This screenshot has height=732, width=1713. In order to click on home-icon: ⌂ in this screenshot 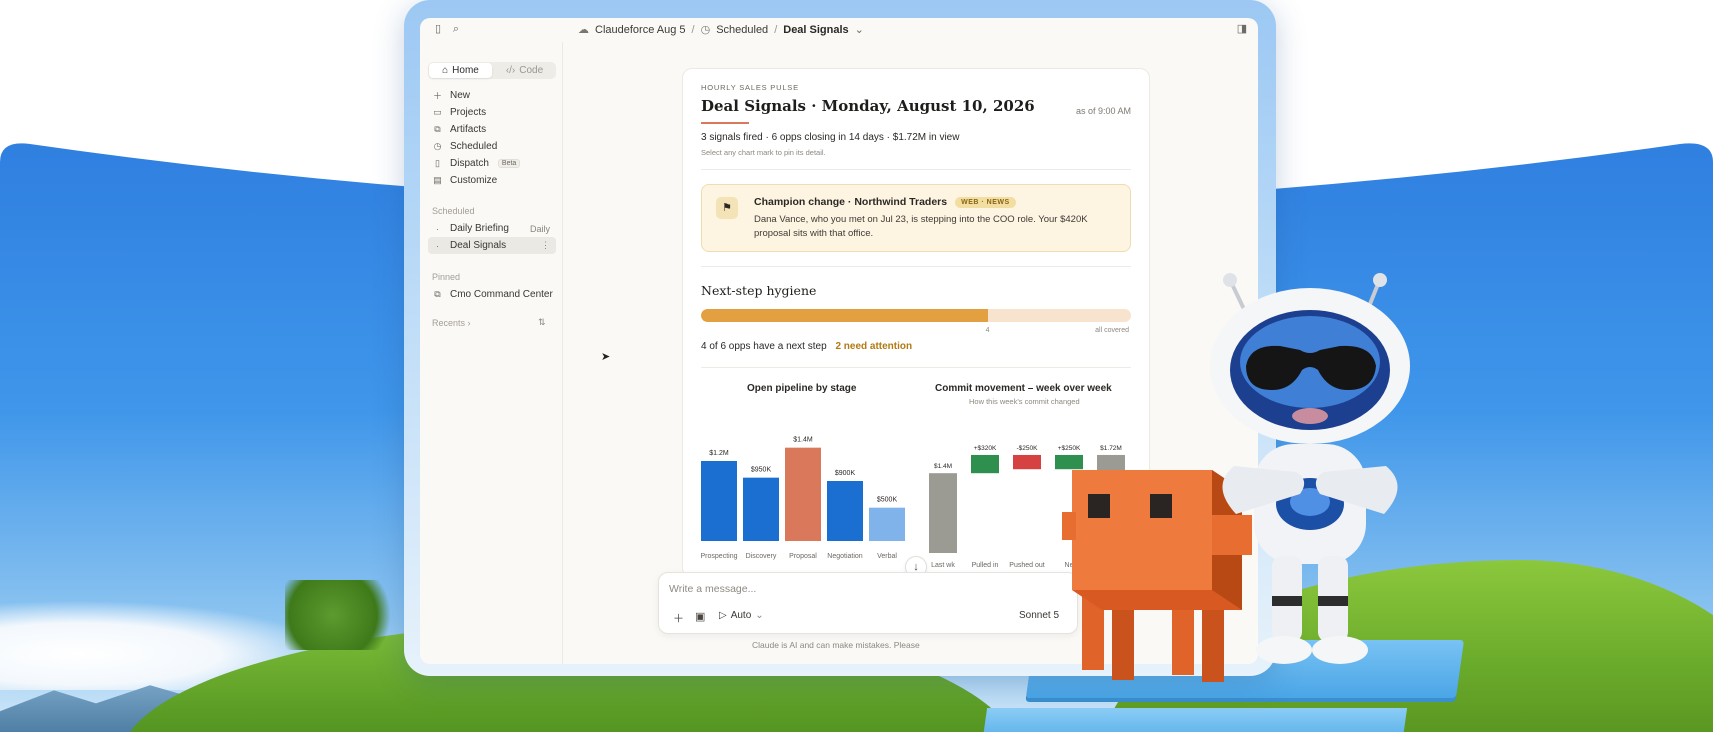, I will do `click(445, 70)`.